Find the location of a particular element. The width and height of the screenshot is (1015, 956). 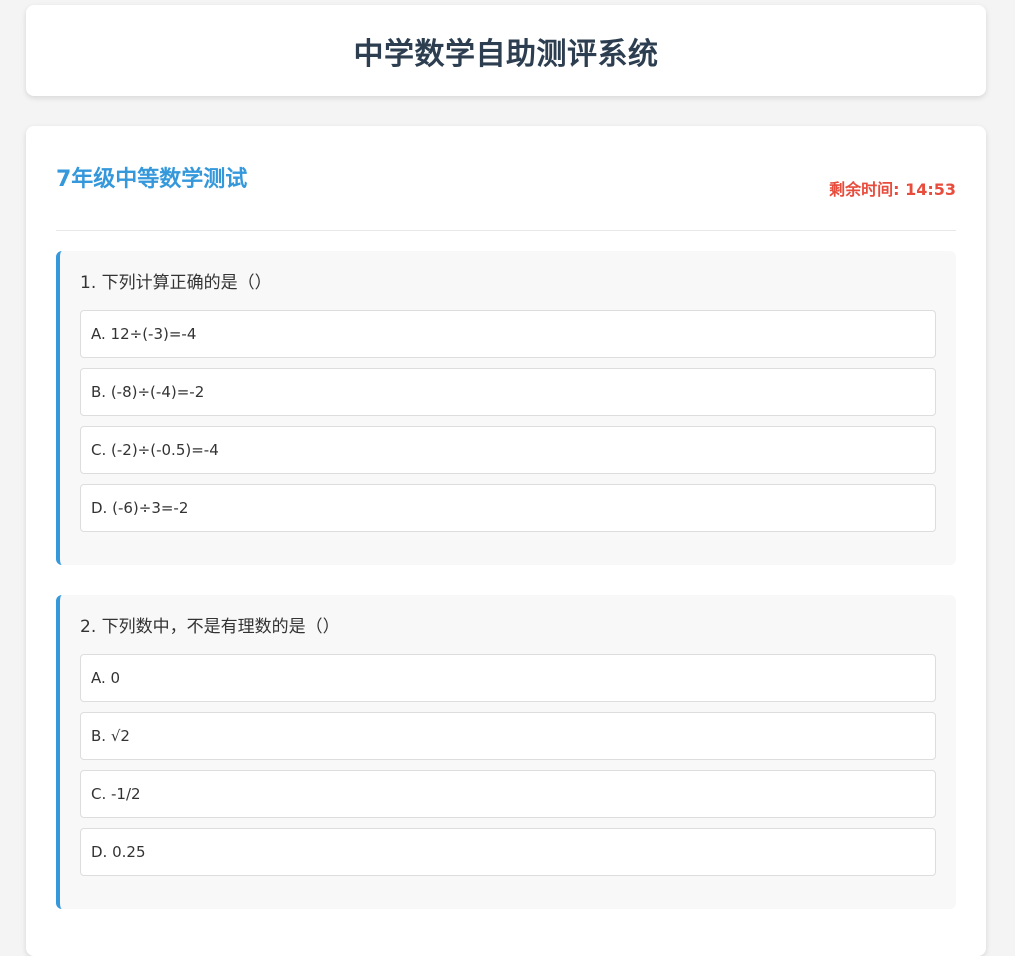

app-header: 中学数学自助测评系统 is located at coordinates (506, 50).